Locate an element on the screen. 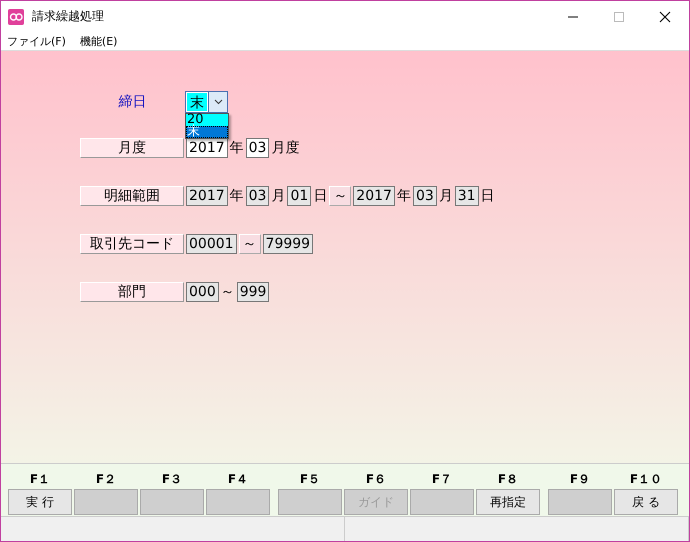 The image size is (690, 542). function-key-label: F１０ is located at coordinates (646, 479).